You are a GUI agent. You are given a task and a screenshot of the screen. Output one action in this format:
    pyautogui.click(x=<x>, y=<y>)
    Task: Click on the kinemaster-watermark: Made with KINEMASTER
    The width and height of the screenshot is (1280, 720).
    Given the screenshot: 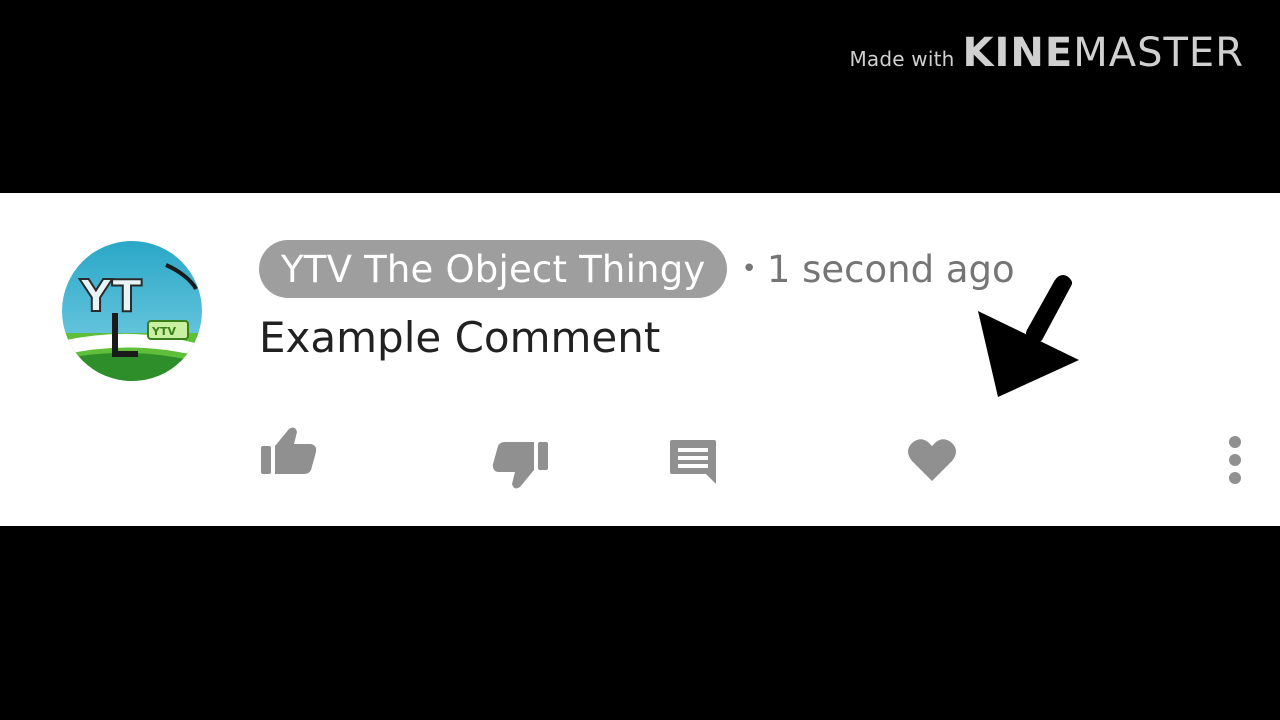 What is the action you would take?
    pyautogui.click(x=1046, y=53)
    